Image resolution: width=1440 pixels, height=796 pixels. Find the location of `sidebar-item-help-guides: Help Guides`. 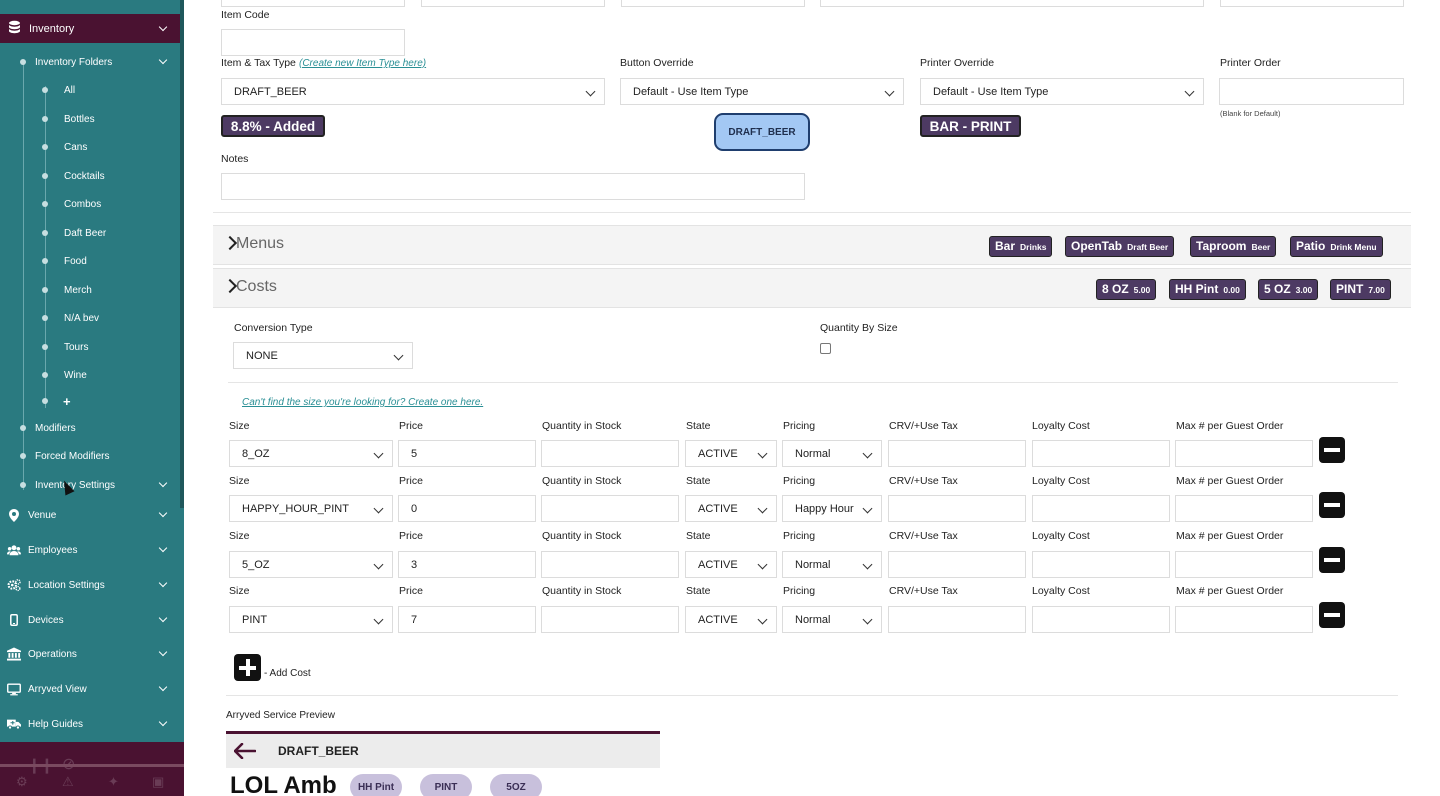

sidebar-item-help-guides: Help Guides is located at coordinates (90, 724).